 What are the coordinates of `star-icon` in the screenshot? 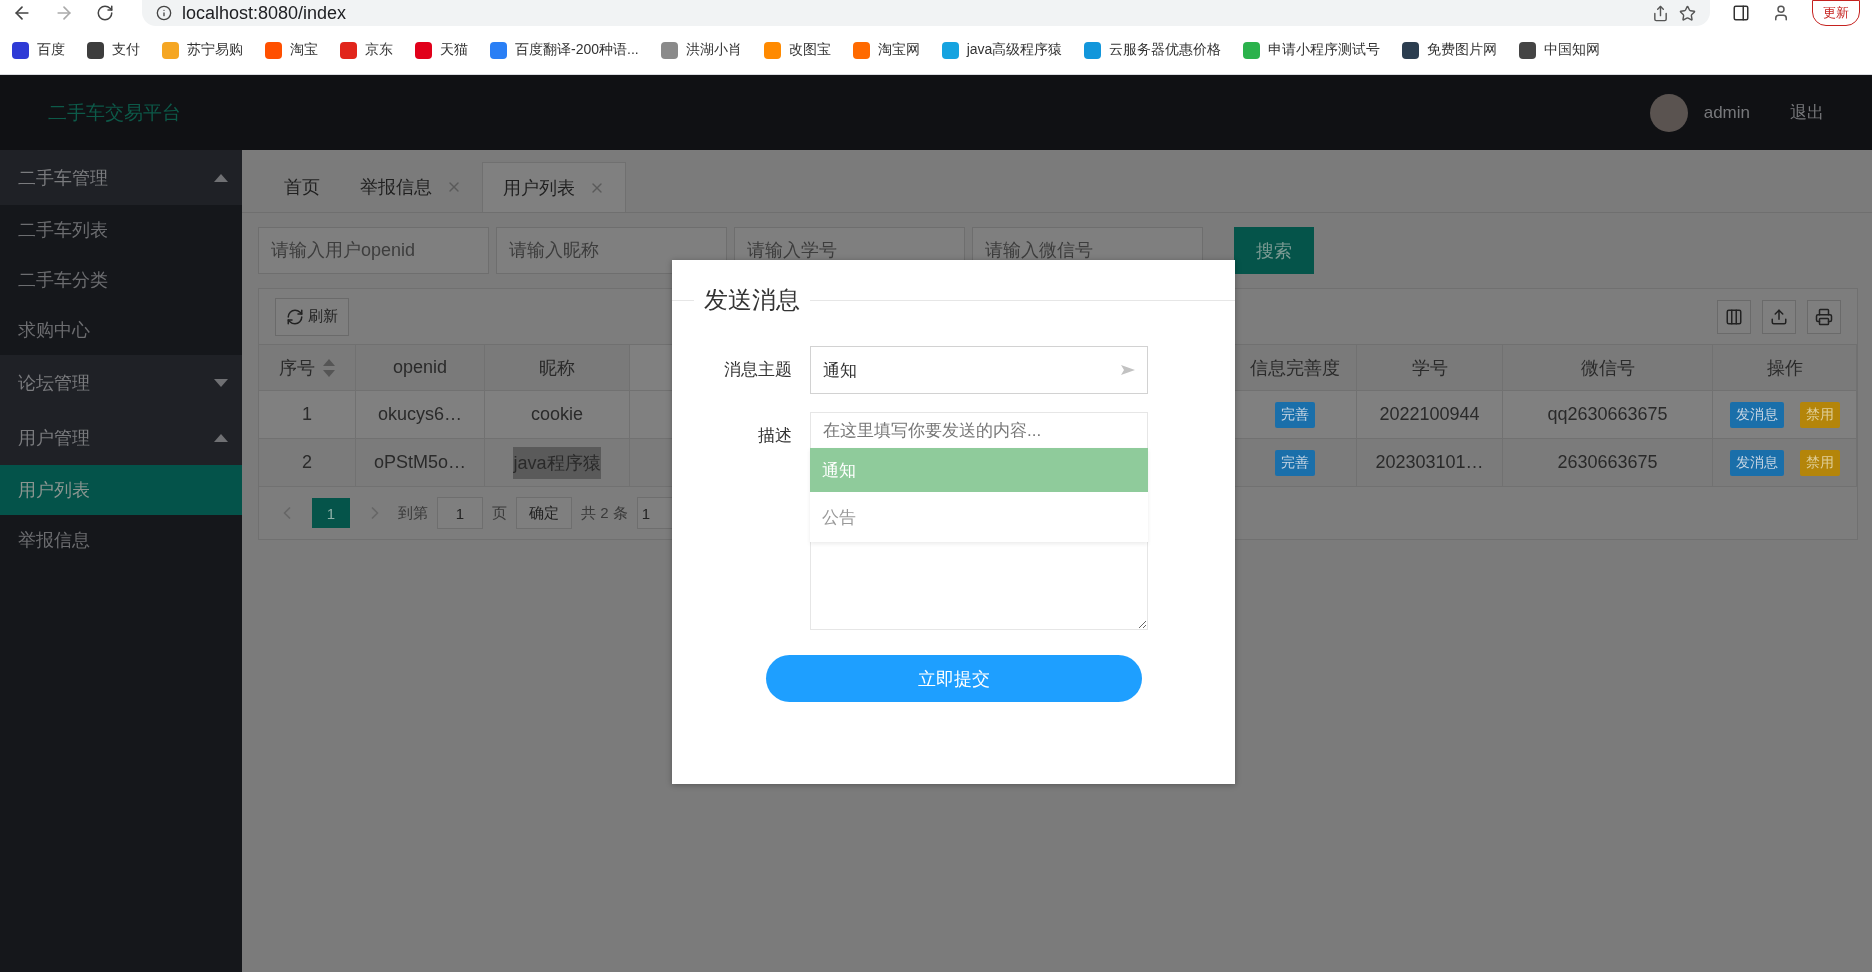 It's located at (1687, 13).